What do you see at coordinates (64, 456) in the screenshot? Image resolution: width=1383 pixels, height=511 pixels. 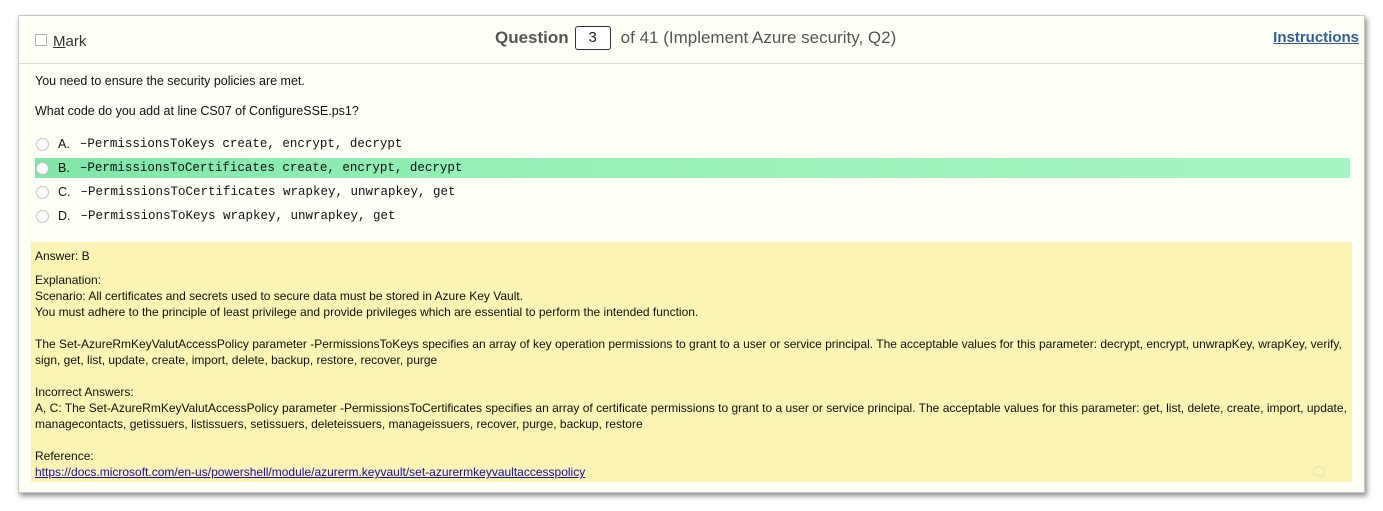 I see `reference-title: Reference:` at bounding box center [64, 456].